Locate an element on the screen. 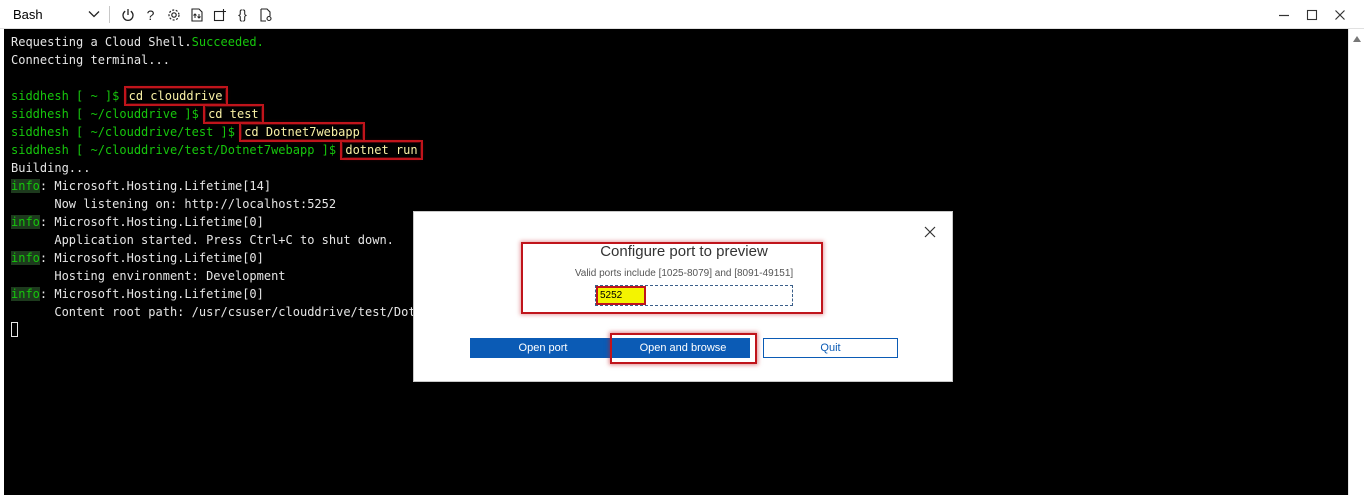 The image size is (1364, 495). dialog-title: Configure port to preview is located at coordinates (684, 251).